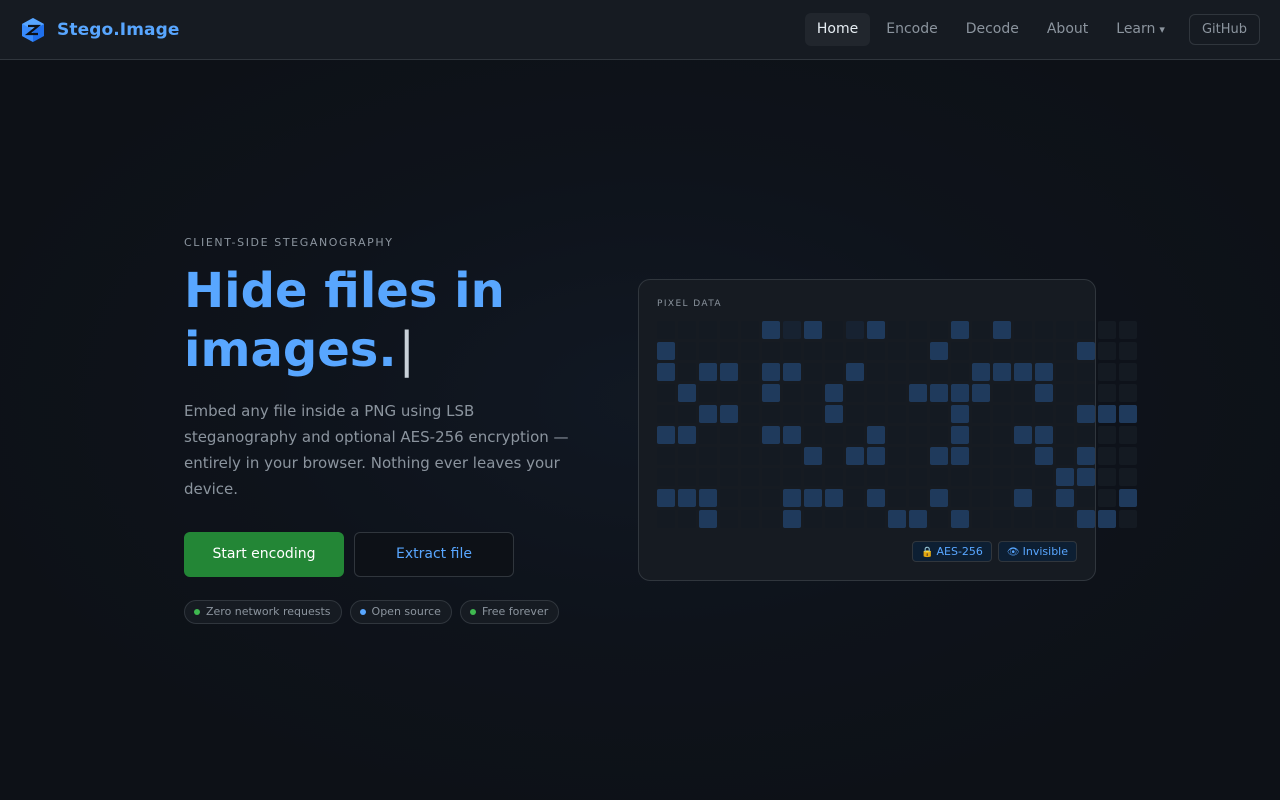  What do you see at coordinates (1224, 29) in the screenshot?
I see `github-button: GitHub` at bounding box center [1224, 29].